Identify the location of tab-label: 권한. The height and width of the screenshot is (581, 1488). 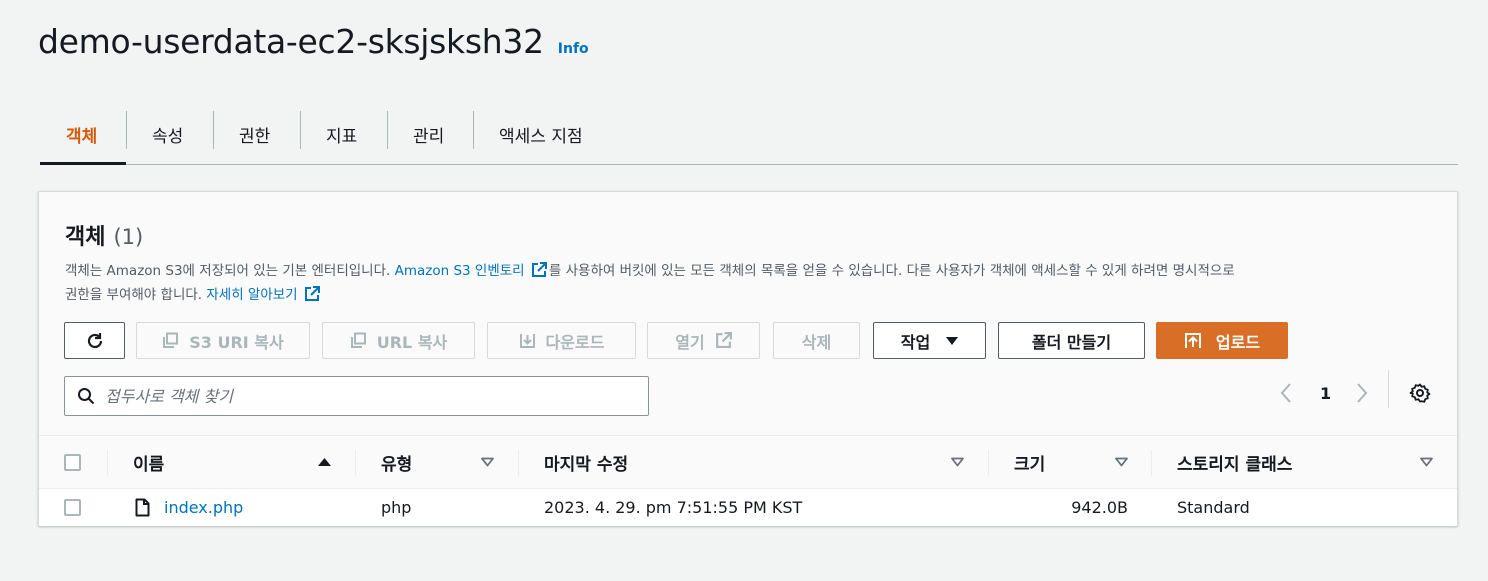
(255, 136).